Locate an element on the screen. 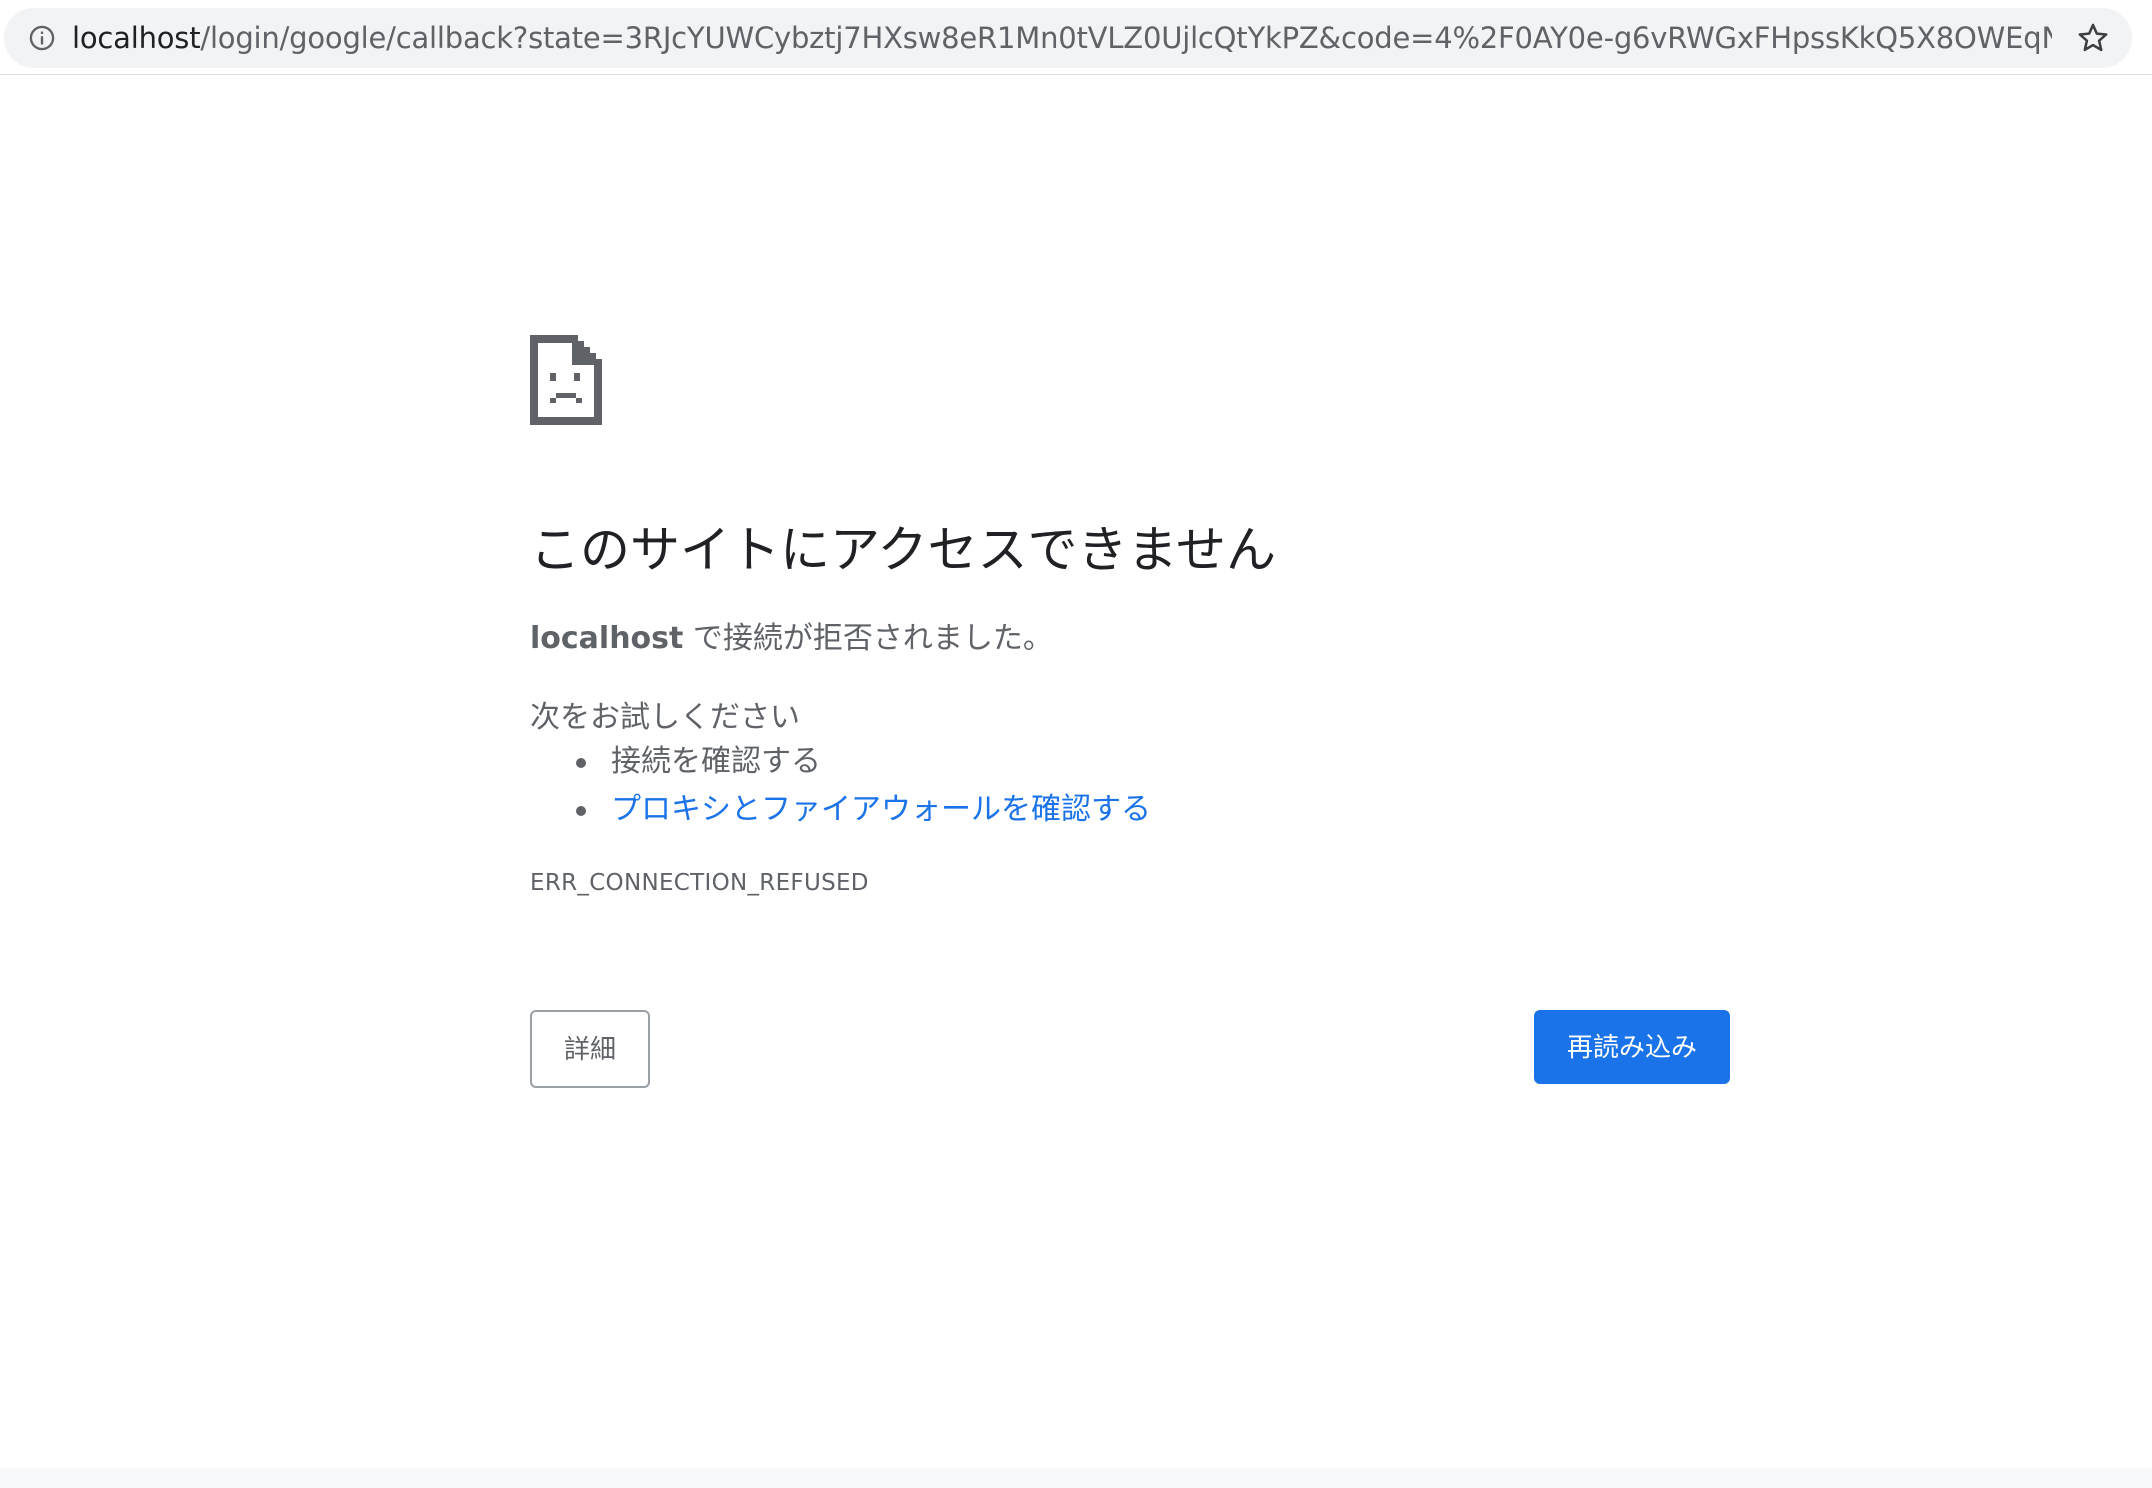  bottom-edge is located at coordinates (1076, 1478).